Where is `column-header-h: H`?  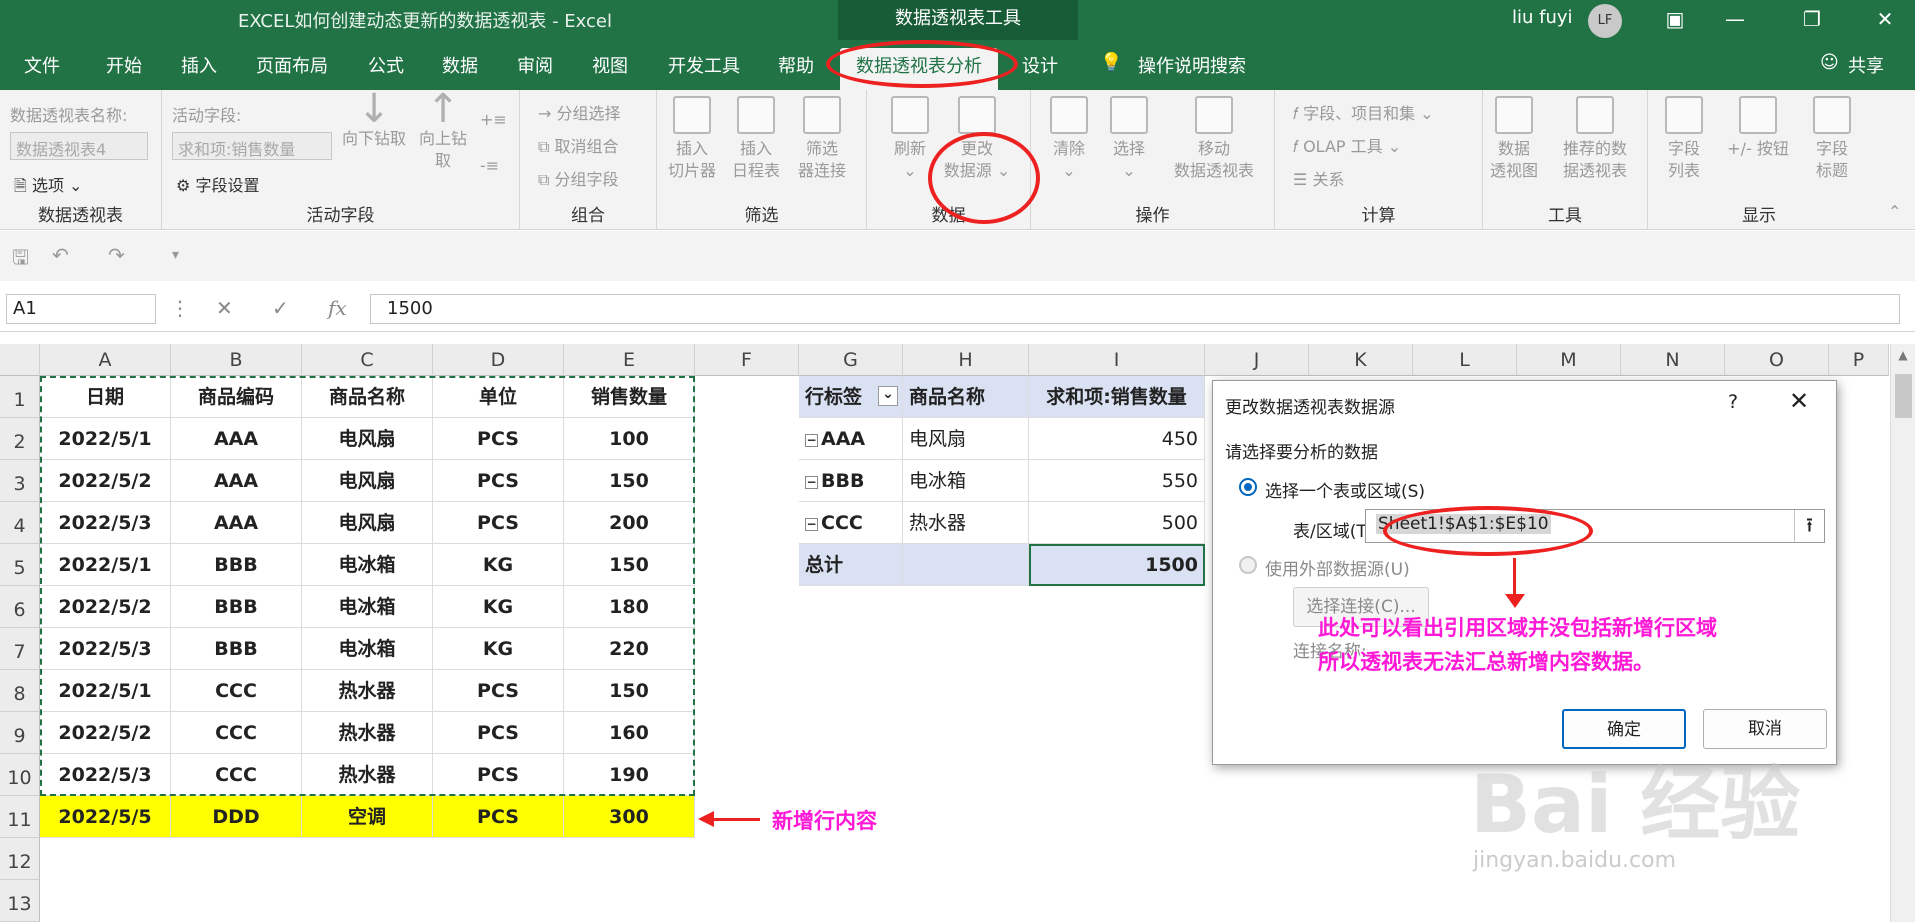 column-header-h: H is located at coordinates (966, 360).